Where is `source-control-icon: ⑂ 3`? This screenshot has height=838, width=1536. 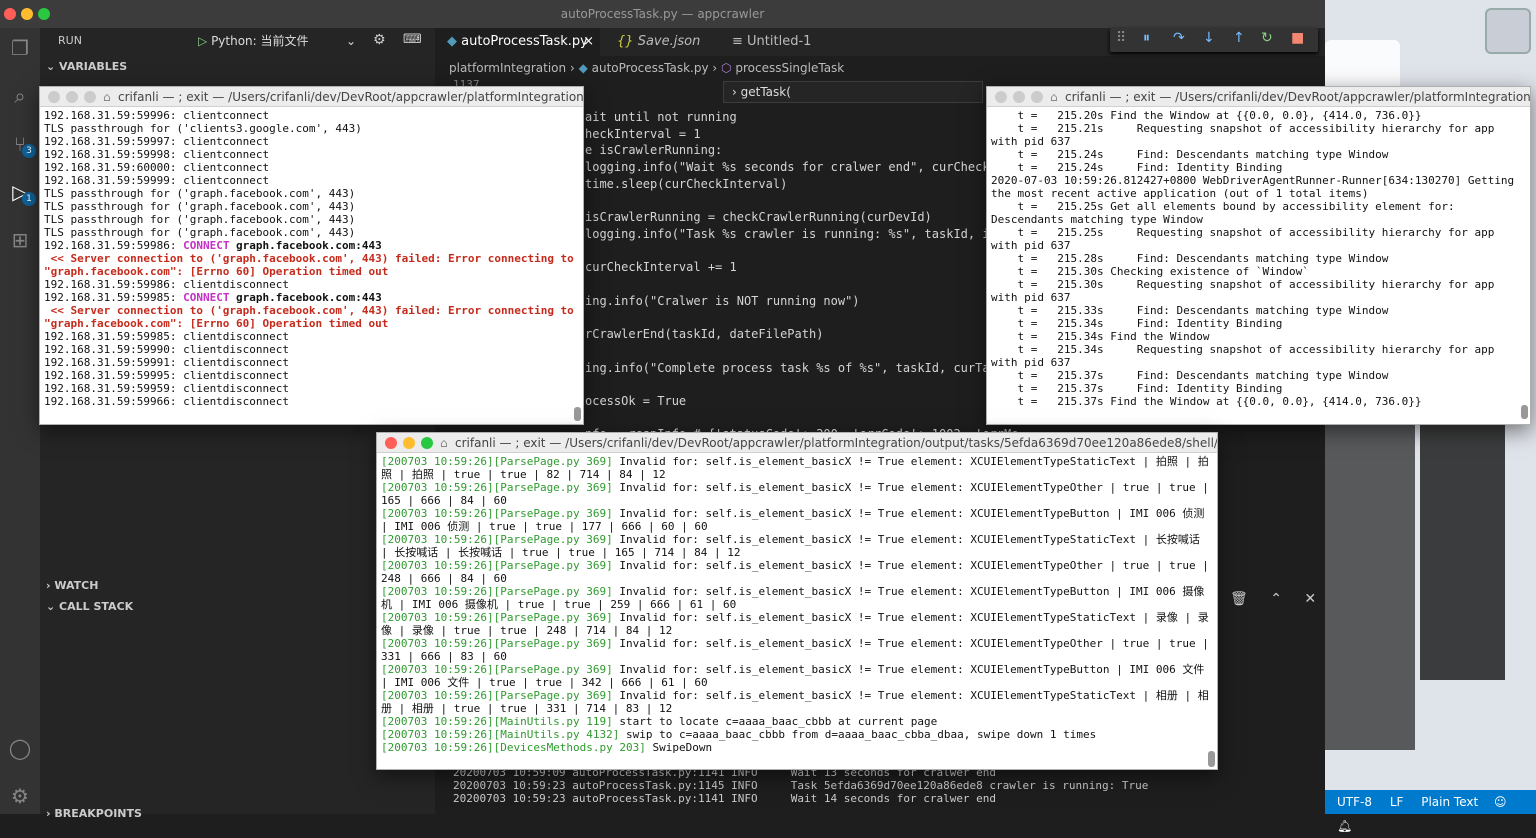 source-control-icon: ⑂ 3 is located at coordinates (21, 144).